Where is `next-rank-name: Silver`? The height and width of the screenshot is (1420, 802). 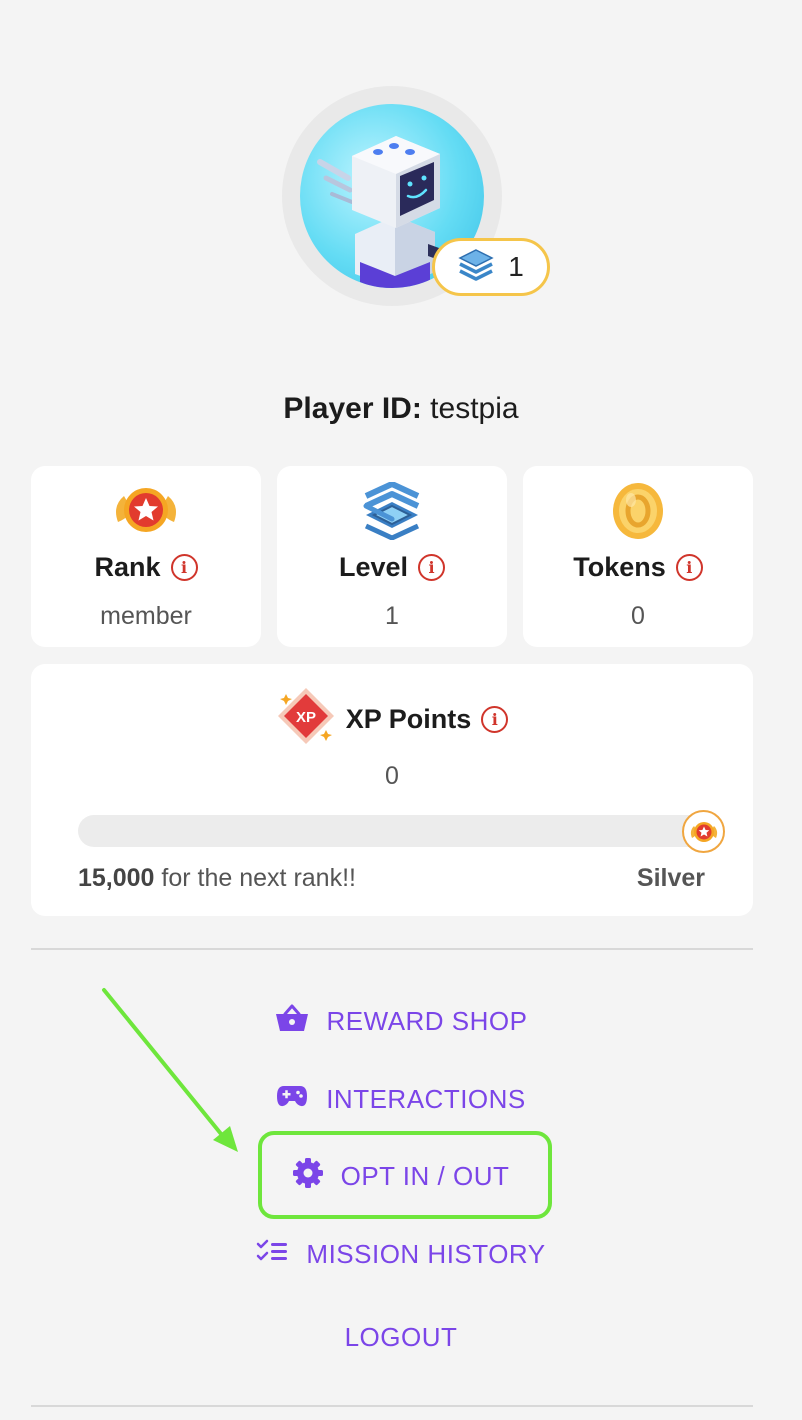
next-rank-name: Silver is located at coordinates (670, 878).